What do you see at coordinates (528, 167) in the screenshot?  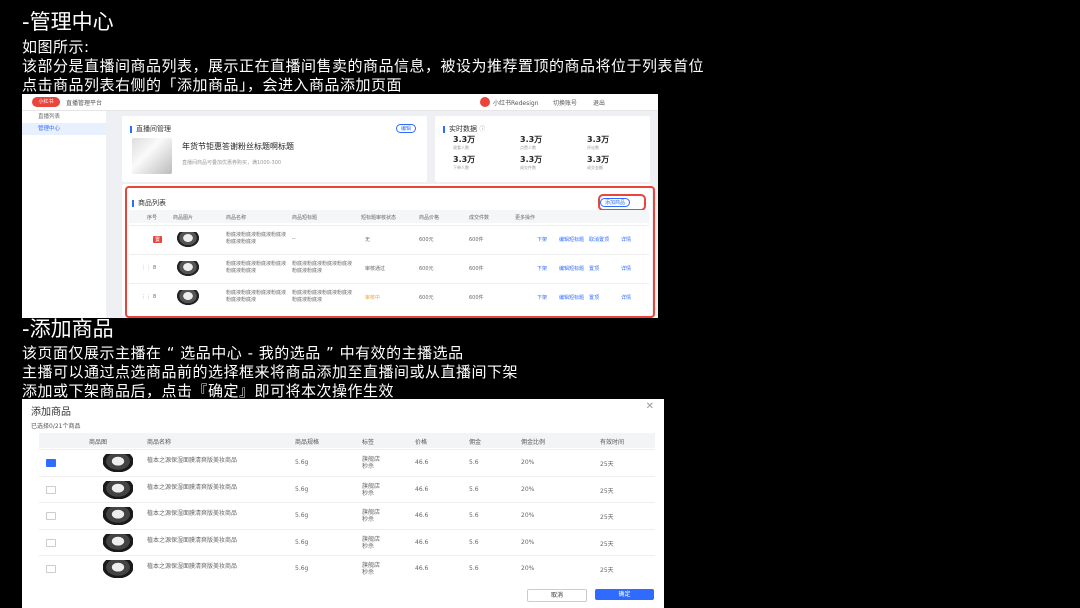 I see `stat-label: 成交件数` at bounding box center [528, 167].